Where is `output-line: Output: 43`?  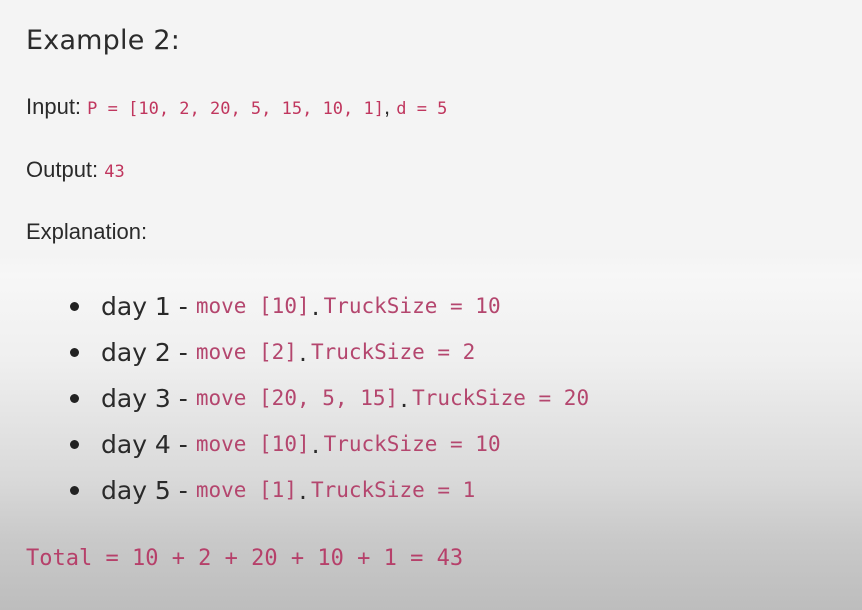
output-line: Output: 43 is located at coordinates (75, 170).